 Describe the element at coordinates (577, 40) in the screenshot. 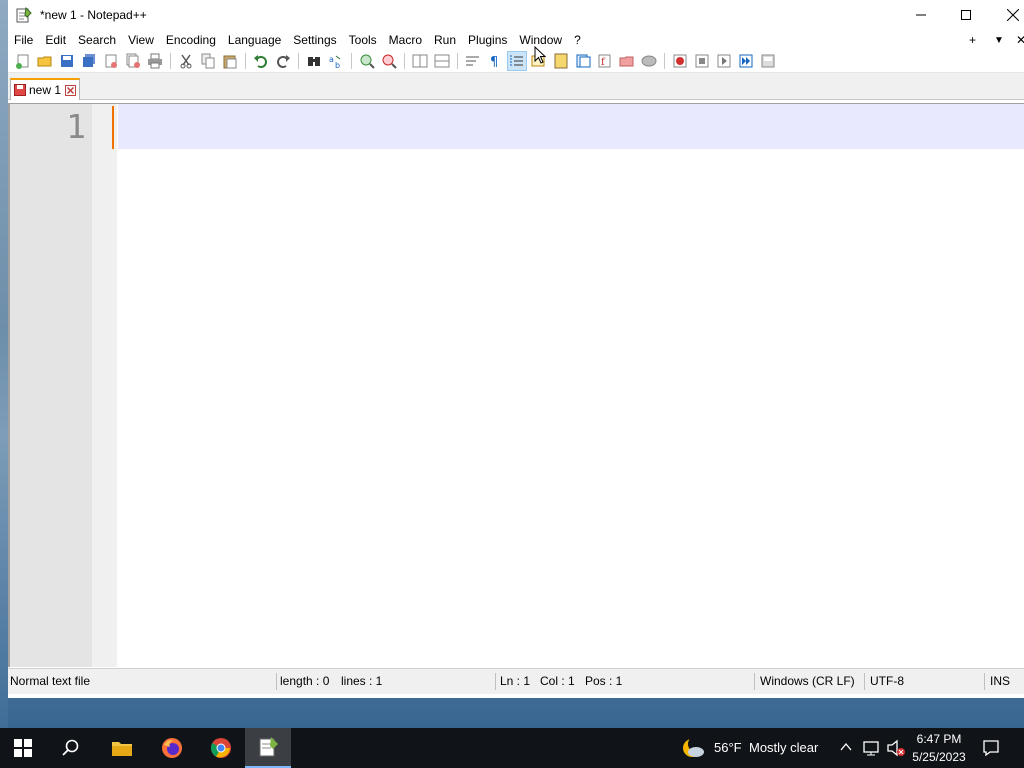

I see `menu-help: ?` at that location.